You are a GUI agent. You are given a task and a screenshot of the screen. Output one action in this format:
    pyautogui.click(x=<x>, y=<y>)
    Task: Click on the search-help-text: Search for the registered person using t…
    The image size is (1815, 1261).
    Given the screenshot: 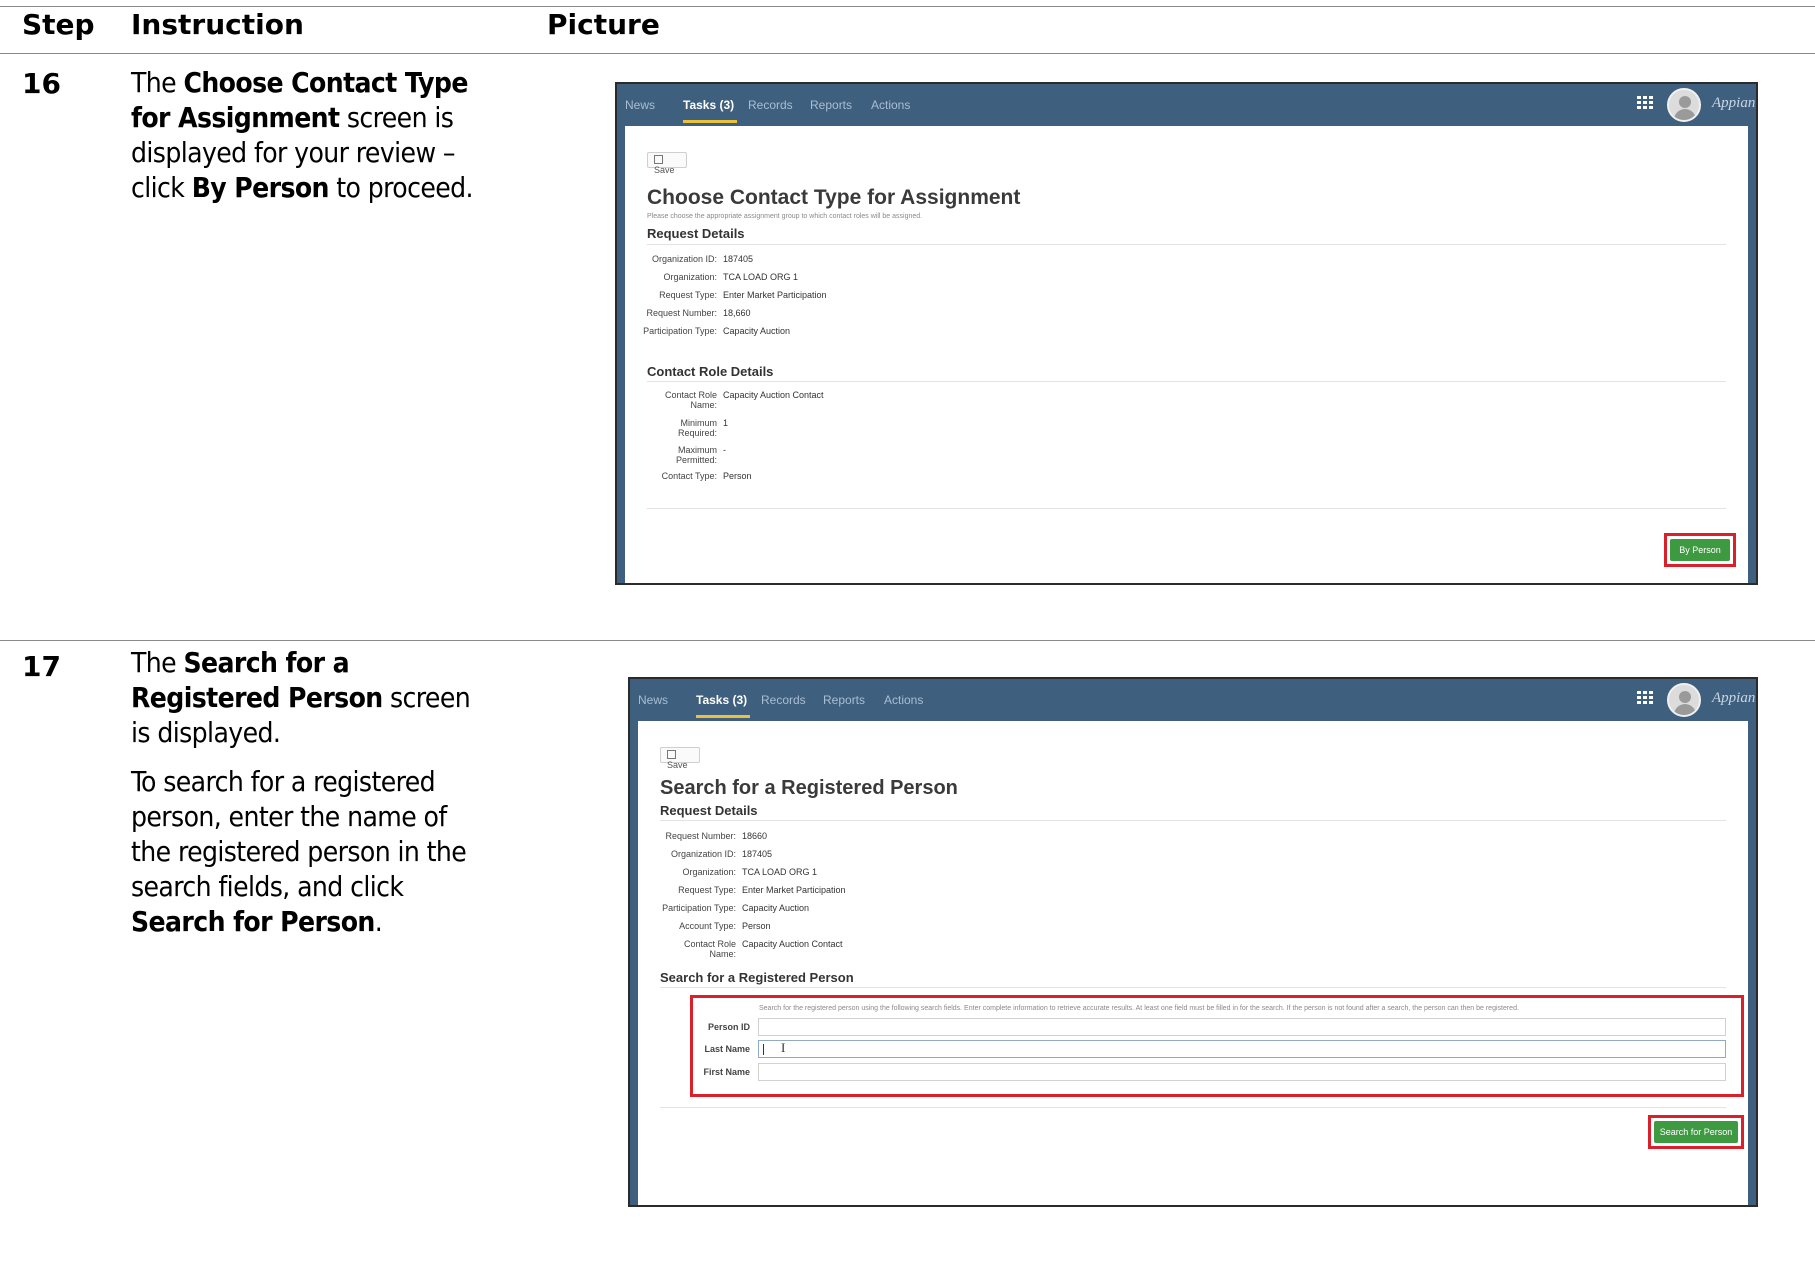 What is the action you would take?
    pyautogui.click(x=1139, y=1008)
    